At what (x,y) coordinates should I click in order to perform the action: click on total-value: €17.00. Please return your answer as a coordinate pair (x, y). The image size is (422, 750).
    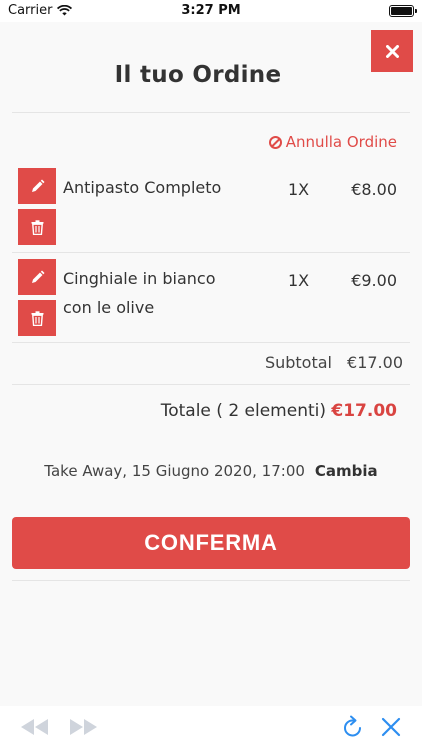
    Looking at the image, I should click on (364, 411).